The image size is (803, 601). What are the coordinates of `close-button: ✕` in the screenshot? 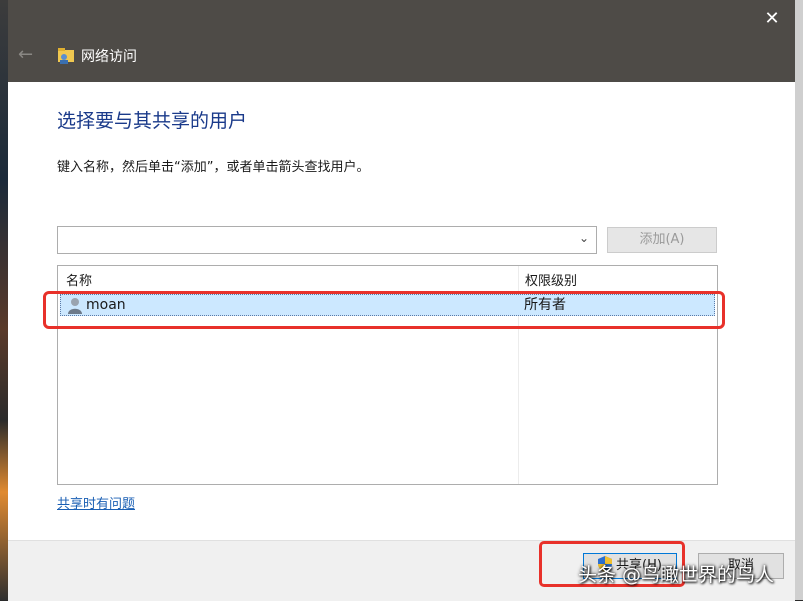 It's located at (772, 19).